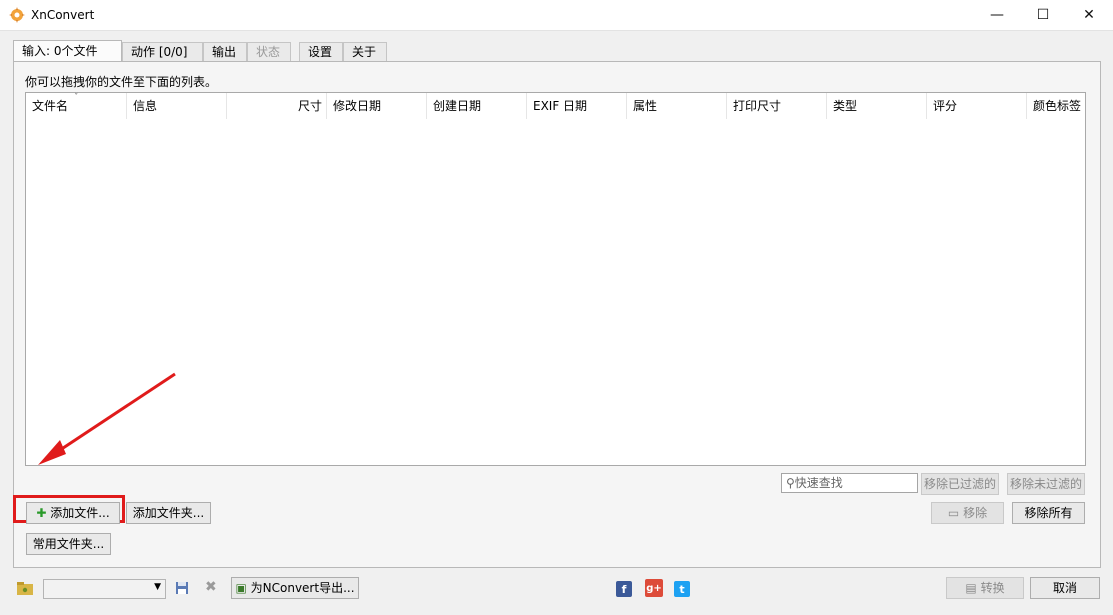 The height and width of the screenshot is (615, 1113). Describe the element at coordinates (960, 484) in the screenshot. I see `remove-filtered-button: 移除已过滤的` at that location.